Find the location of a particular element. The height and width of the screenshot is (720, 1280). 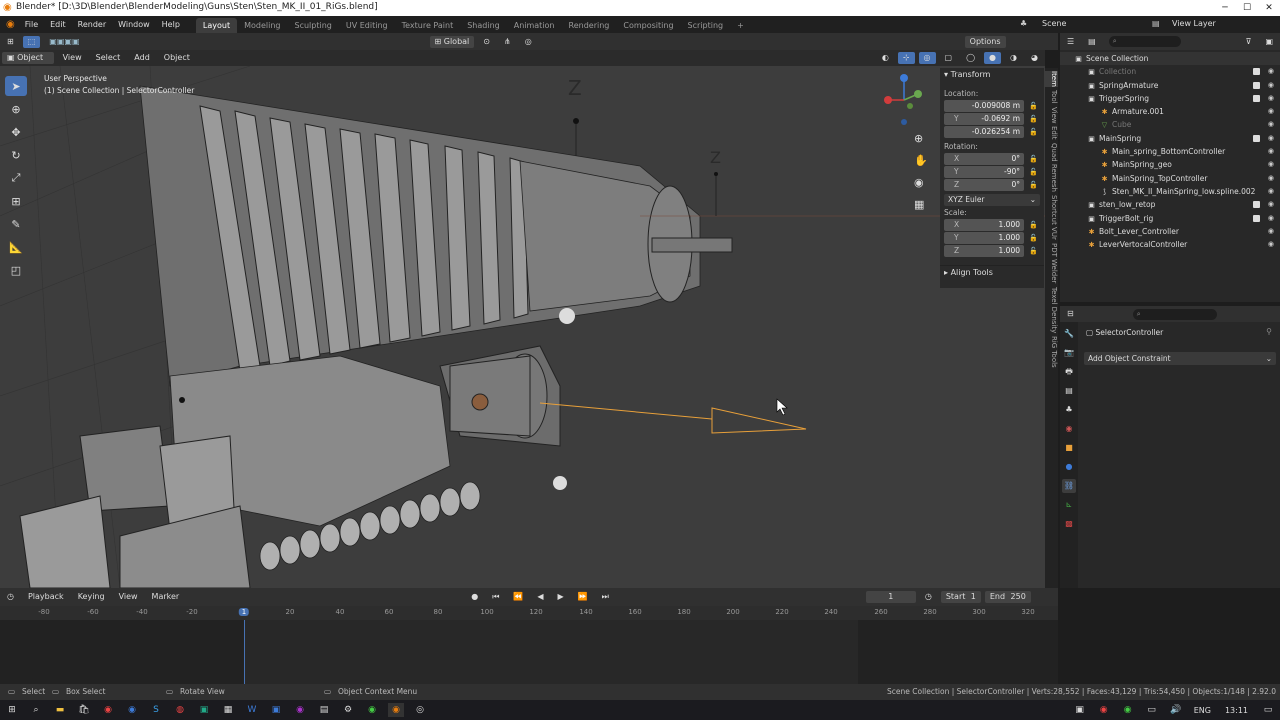

app-icon-3: ▣ is located at coordinates (204, 710).